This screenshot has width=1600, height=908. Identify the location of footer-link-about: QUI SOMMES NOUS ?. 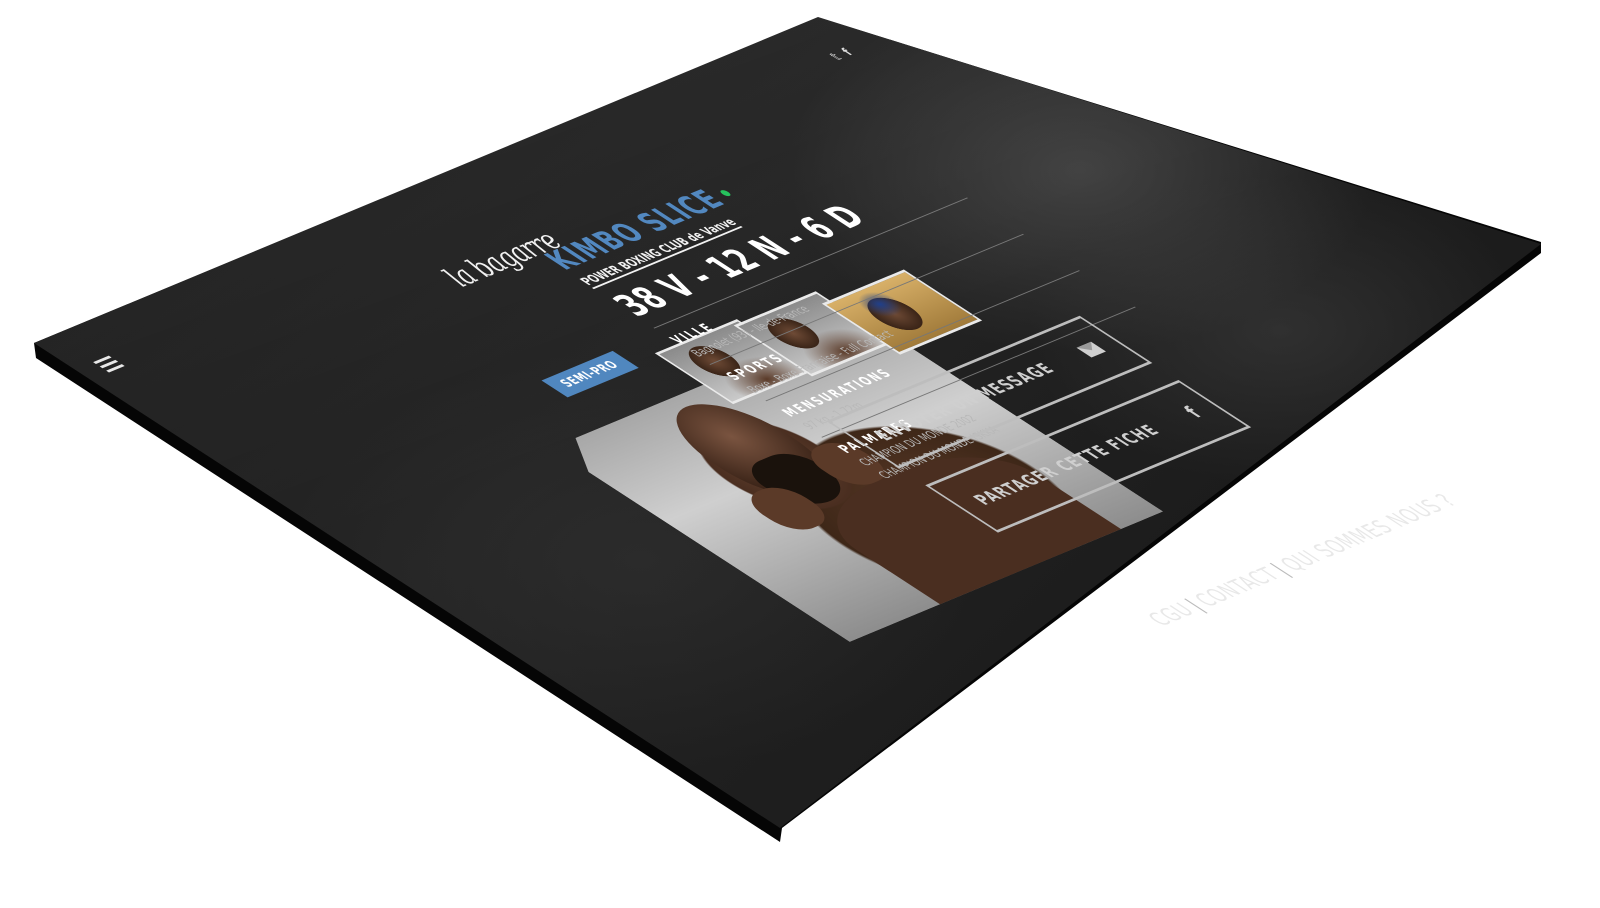
(1368, 532).